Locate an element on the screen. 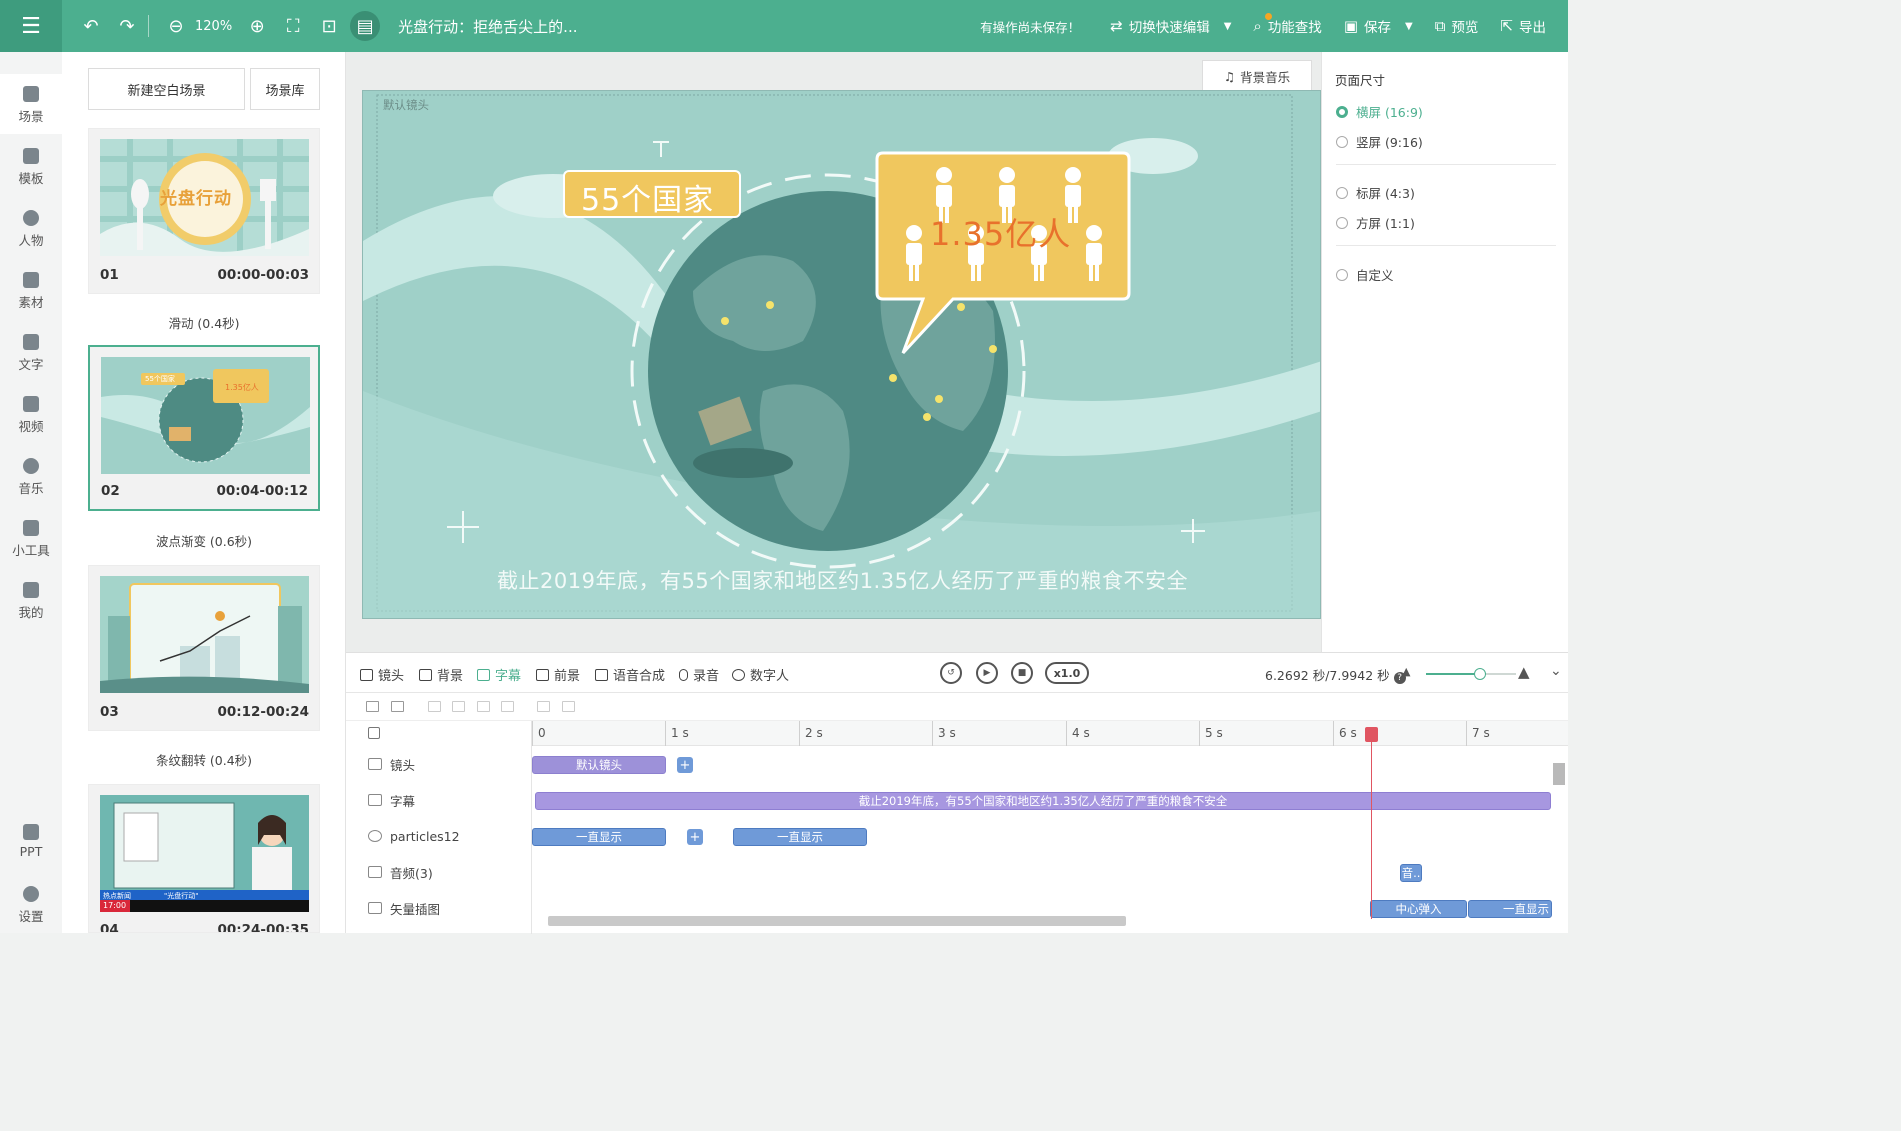  star-icon is located at coordinates (375, 836).